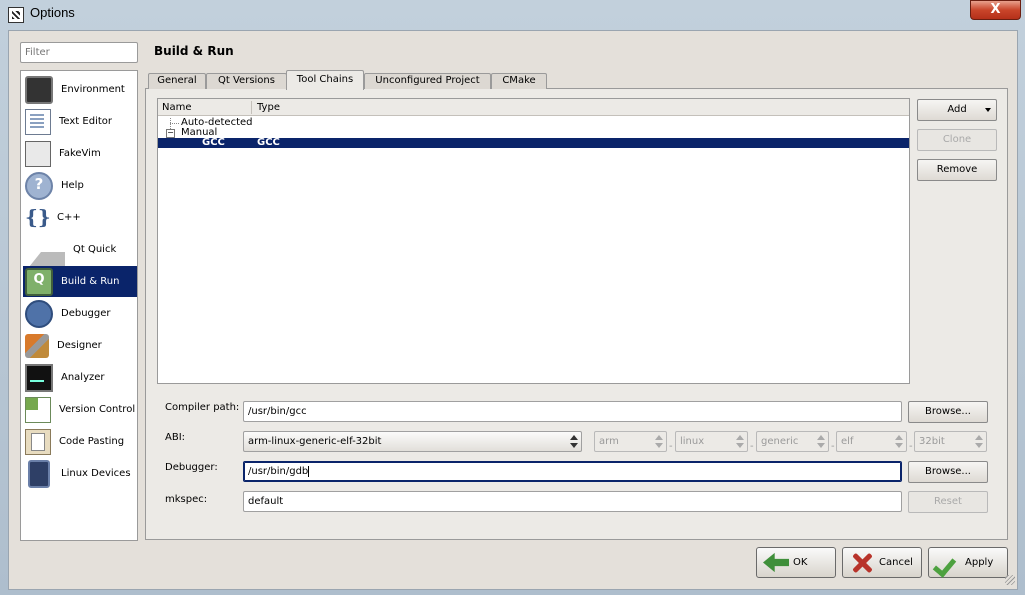  What do you see at coordinates (38, 121) in the screenshot?
I see `document-icon` at bounding box center [38, 121].